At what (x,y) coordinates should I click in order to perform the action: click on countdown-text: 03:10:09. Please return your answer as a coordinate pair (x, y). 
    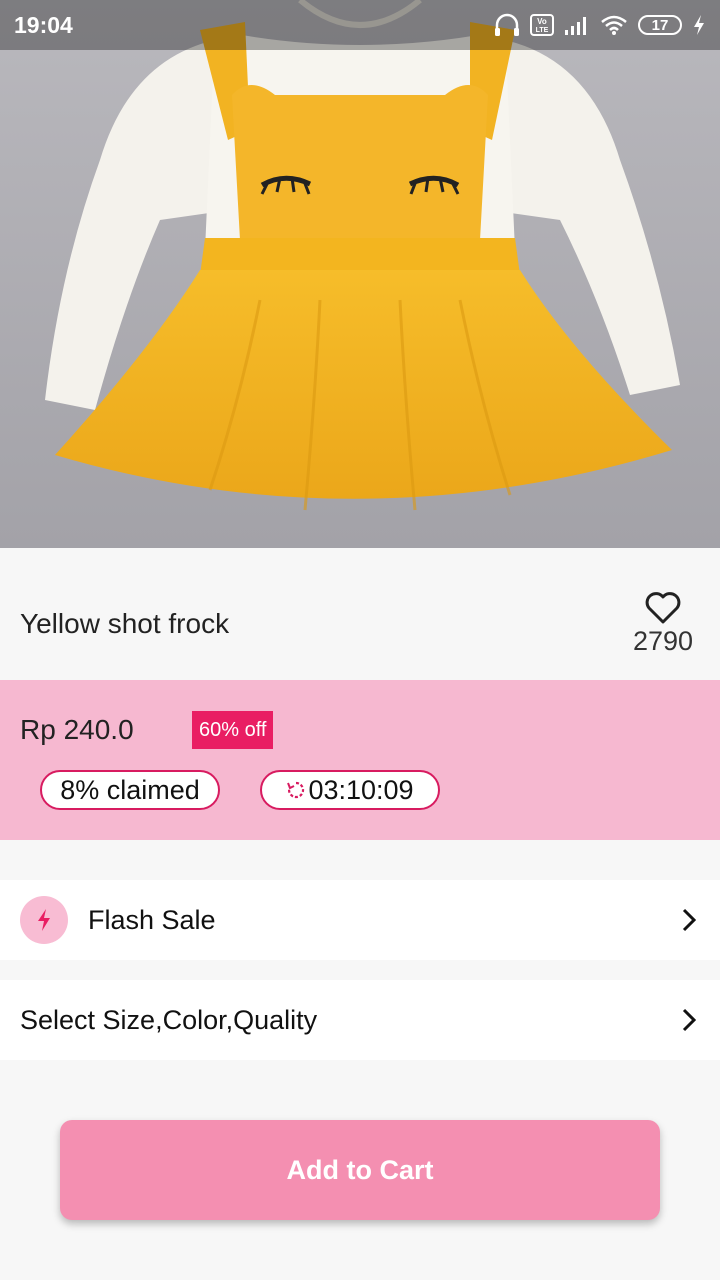
    Looking at the image, I should click on (361, 789).